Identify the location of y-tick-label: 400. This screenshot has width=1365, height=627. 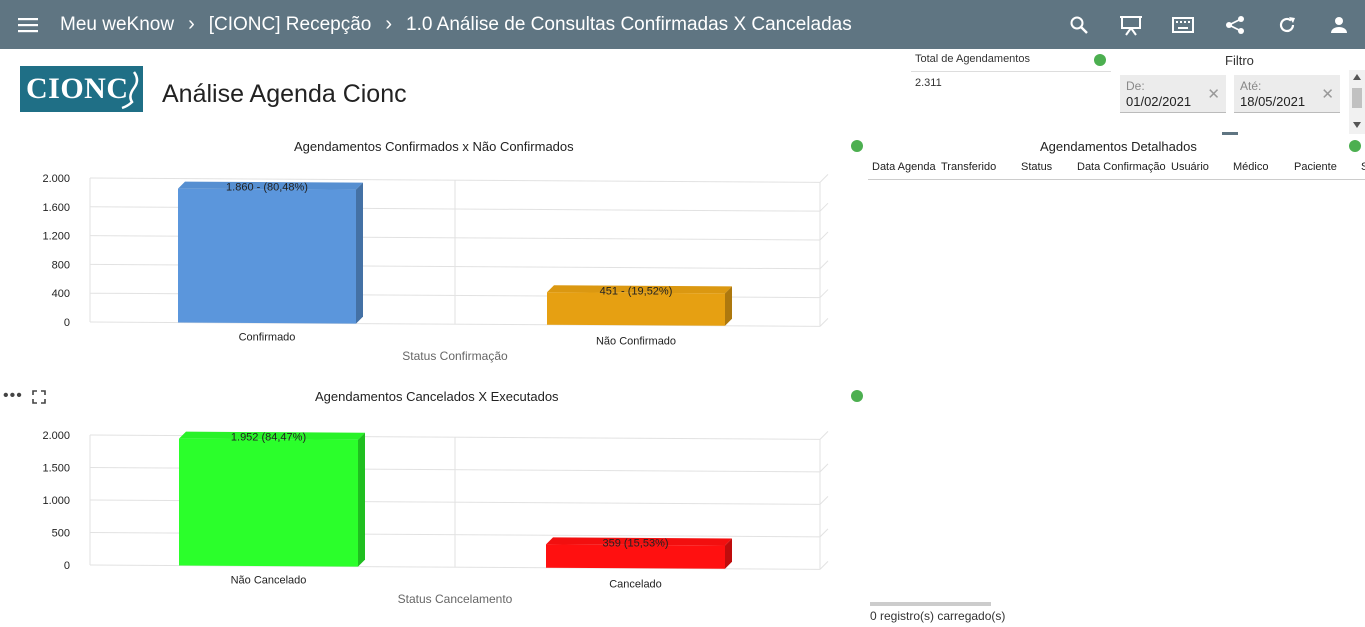
(61, 294).